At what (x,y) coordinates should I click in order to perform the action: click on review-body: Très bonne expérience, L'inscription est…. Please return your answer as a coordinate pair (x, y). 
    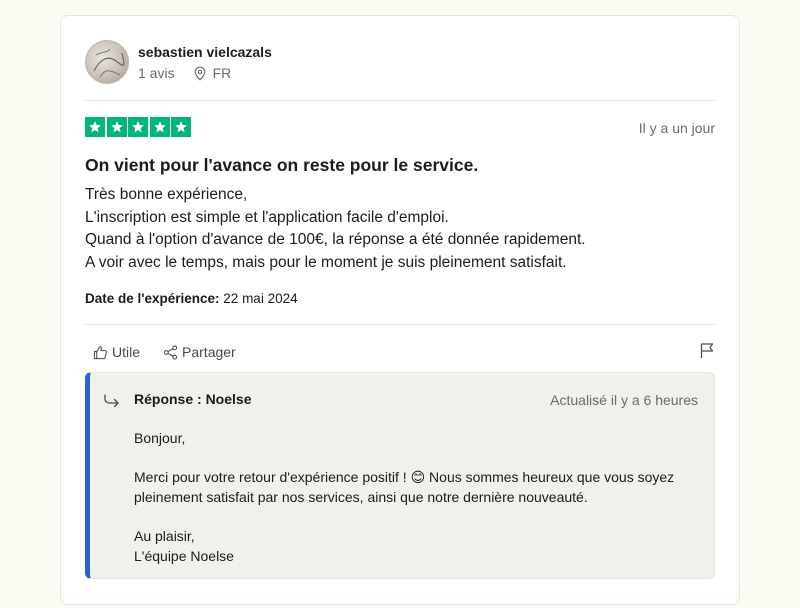
    Looking at the image, I should click on (335, 229).